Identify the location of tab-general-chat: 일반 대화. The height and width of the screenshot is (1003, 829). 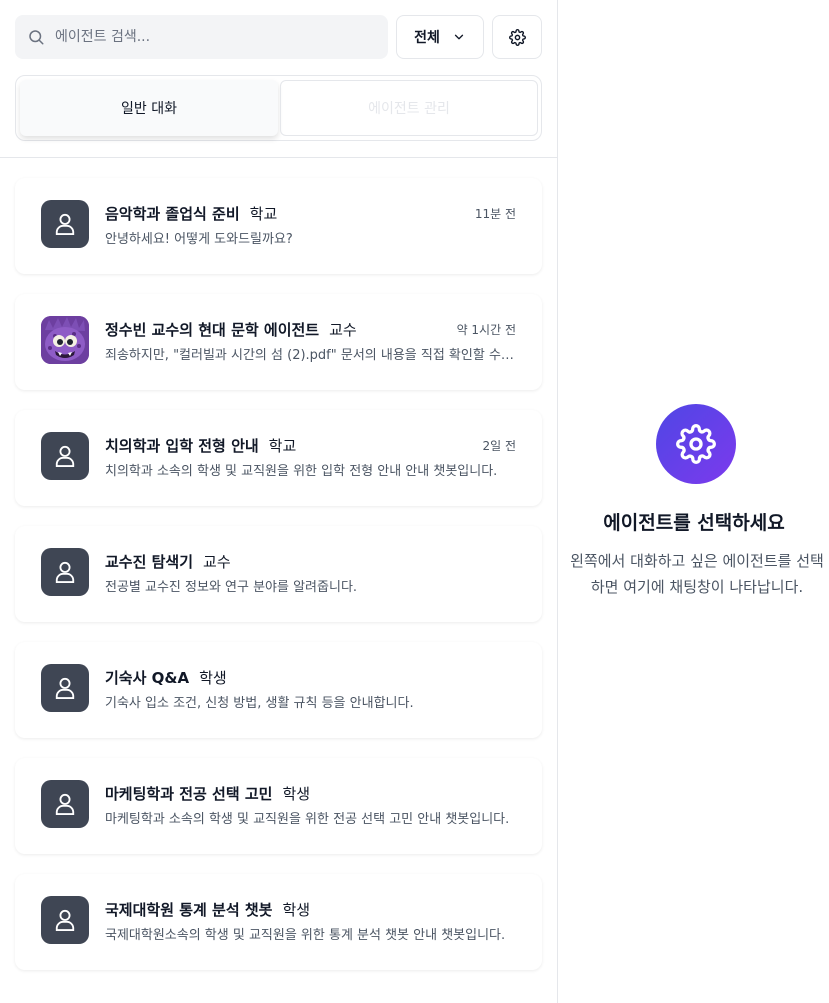
(149, 108).